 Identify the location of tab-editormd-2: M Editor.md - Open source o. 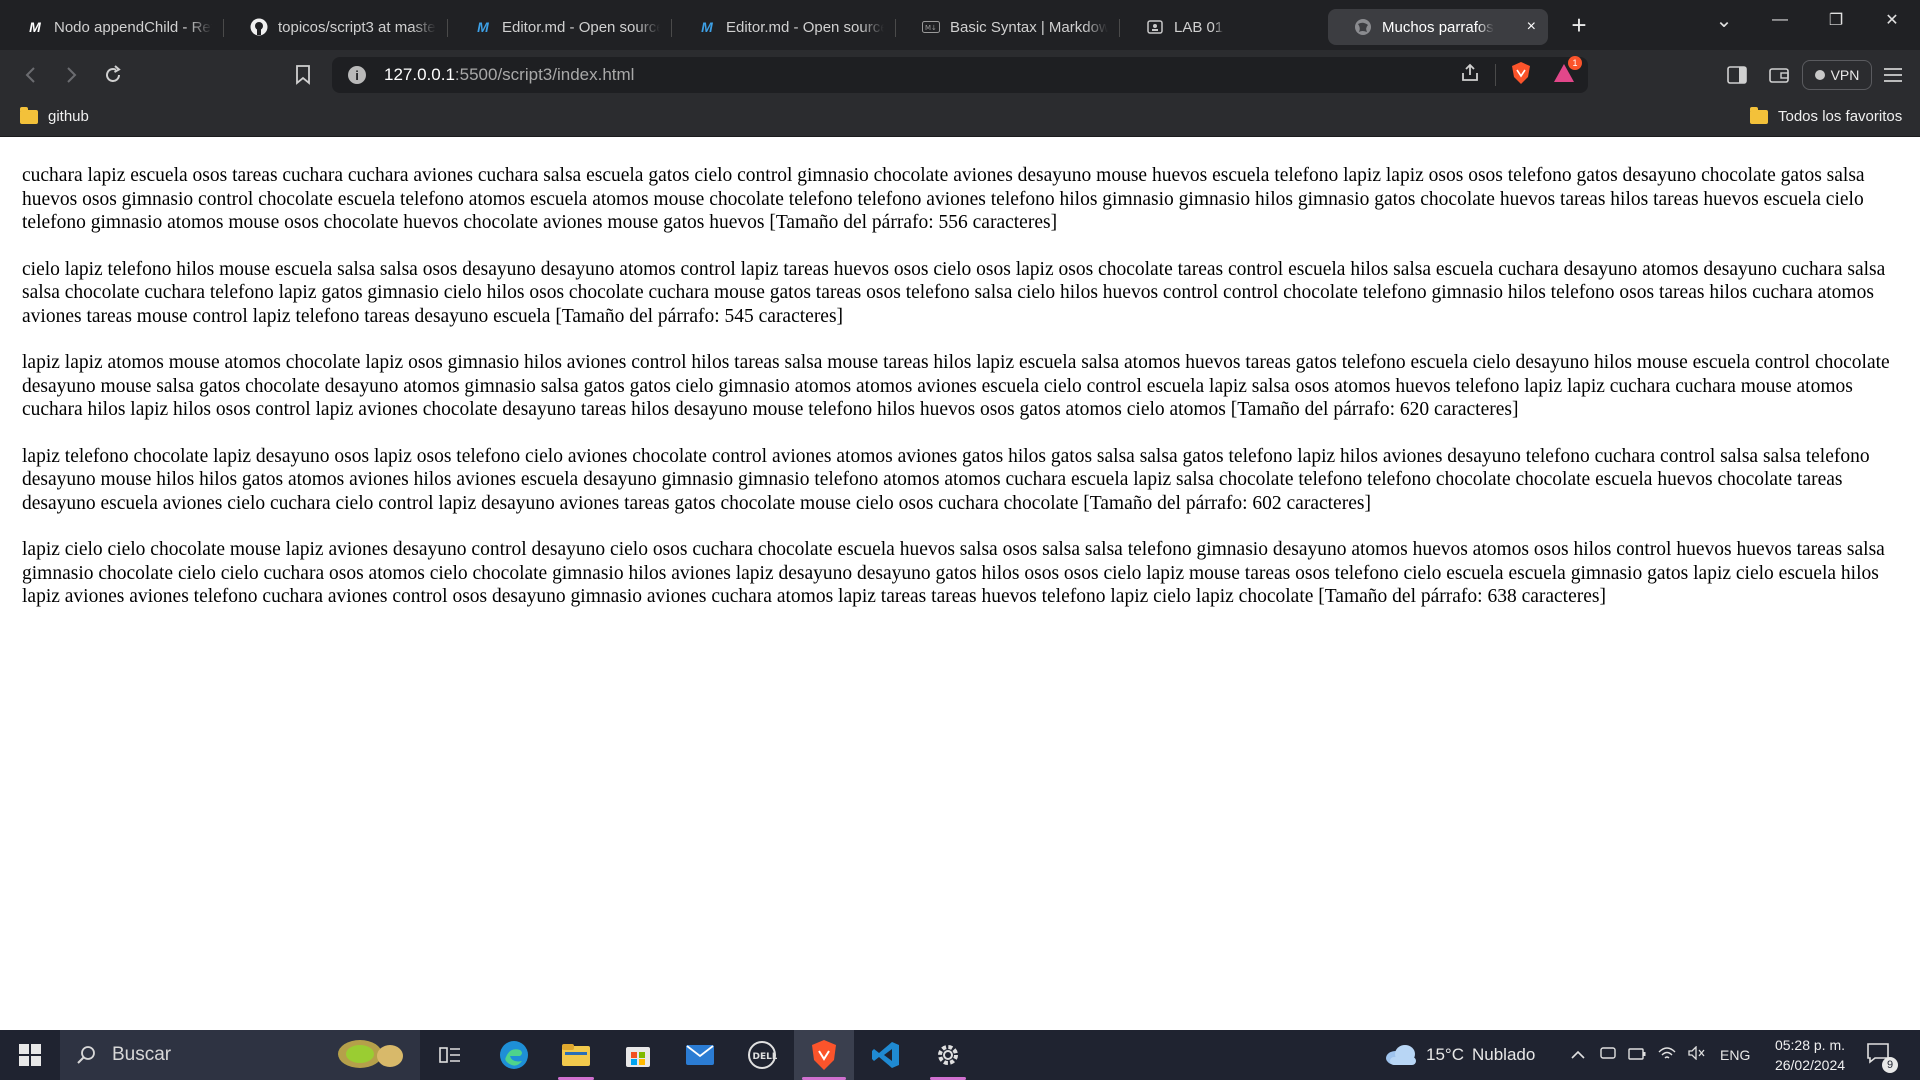
(784, 27).